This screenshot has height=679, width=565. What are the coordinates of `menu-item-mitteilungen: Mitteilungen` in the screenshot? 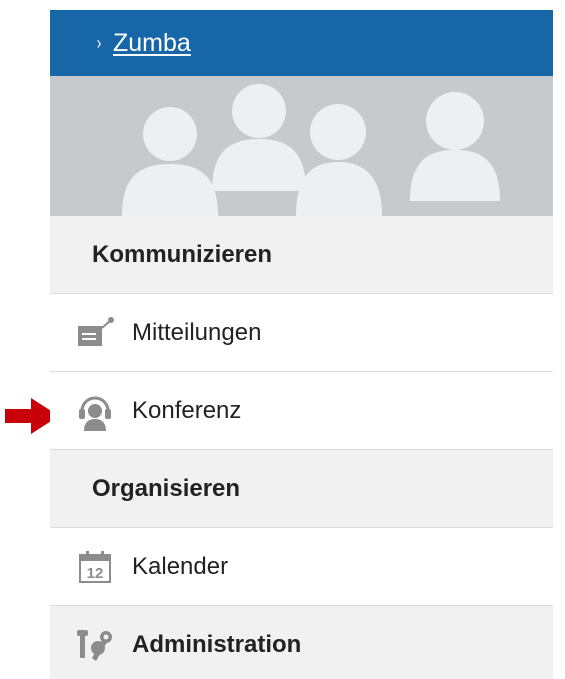 It's located at (301, 333).